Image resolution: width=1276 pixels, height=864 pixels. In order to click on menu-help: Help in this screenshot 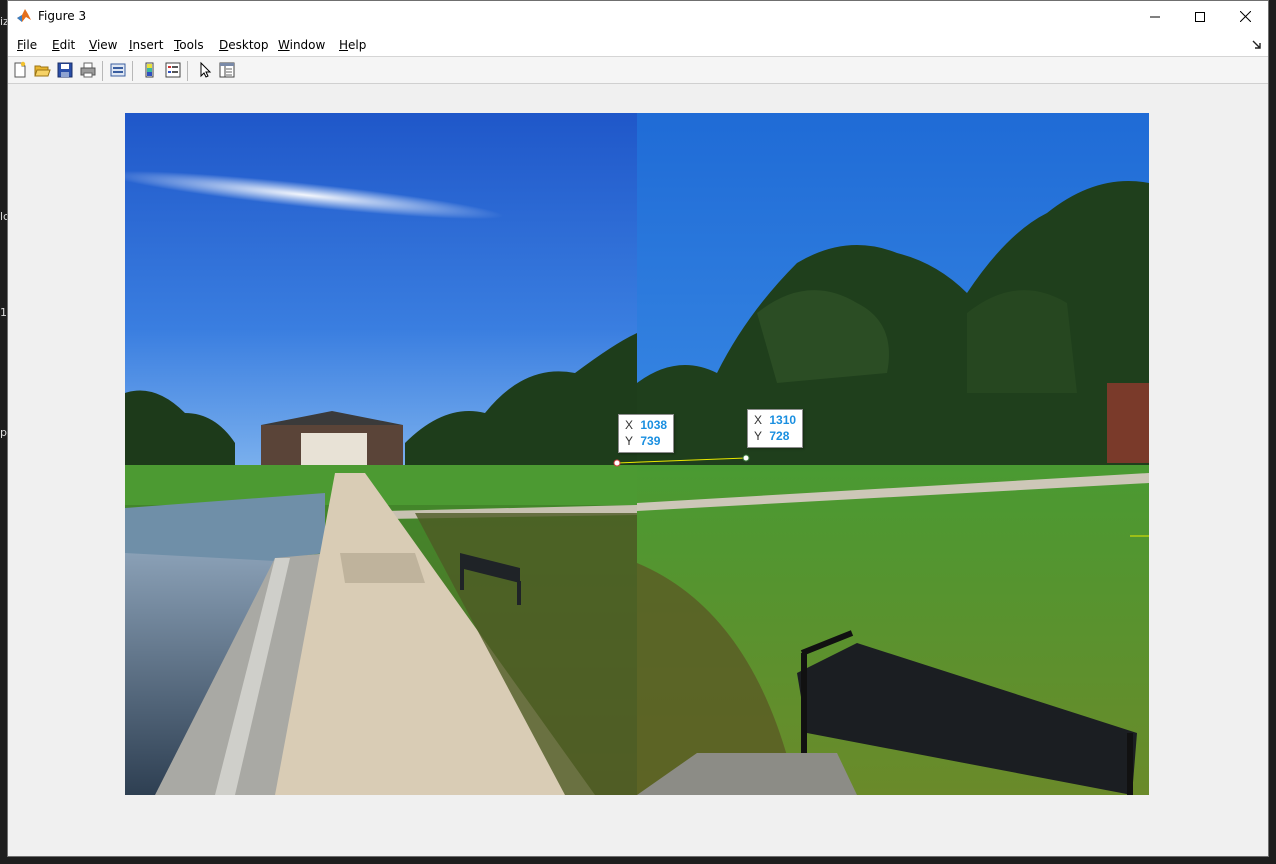, I will do `click(352, 45)`.